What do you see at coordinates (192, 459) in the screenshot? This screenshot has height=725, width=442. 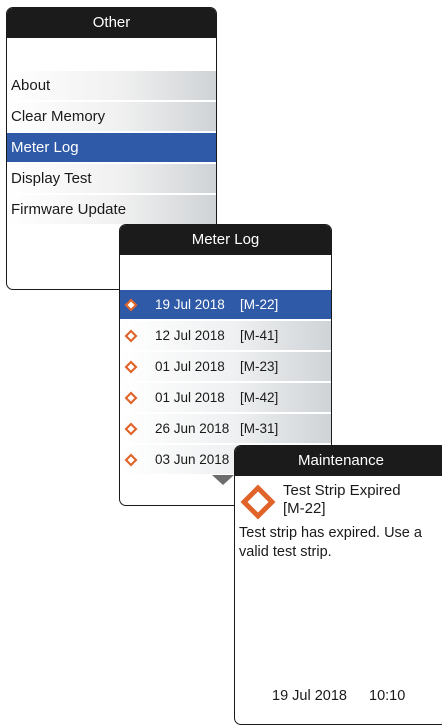 I see `log-entry-date: 03 Jun 2018` at bounding box center [192, 459].